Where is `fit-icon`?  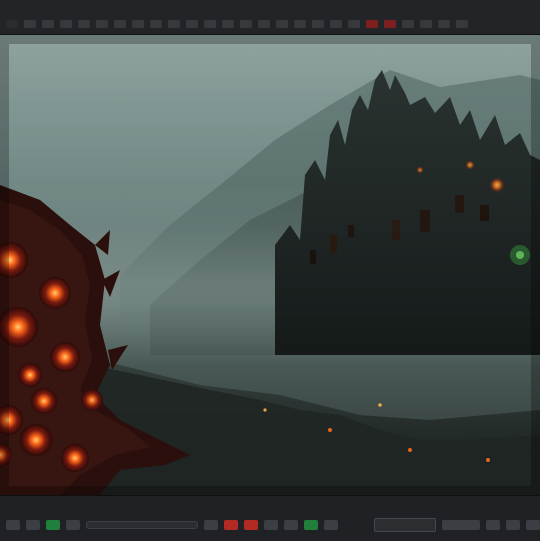
fit-icon is located at coordinates (513, 525).